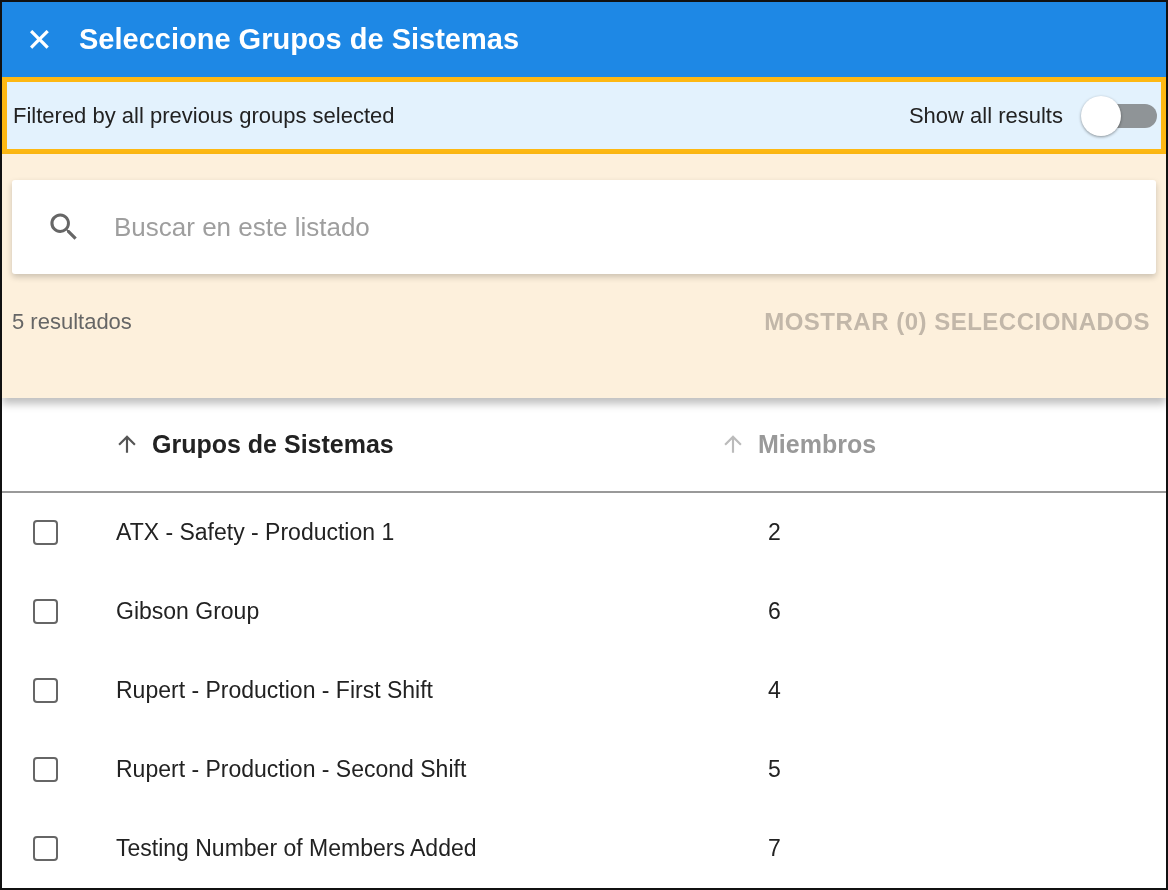  I want to click on group-name-cell-text: Testing Number of Members Added, so click(297, 848).